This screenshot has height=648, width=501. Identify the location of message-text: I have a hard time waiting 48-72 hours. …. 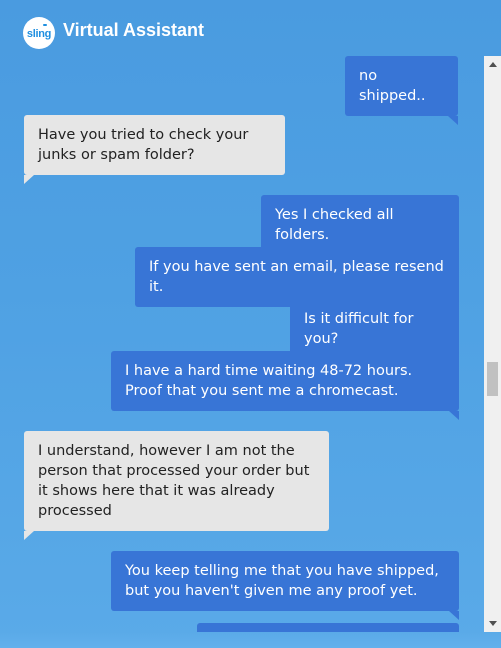
(269, 381).